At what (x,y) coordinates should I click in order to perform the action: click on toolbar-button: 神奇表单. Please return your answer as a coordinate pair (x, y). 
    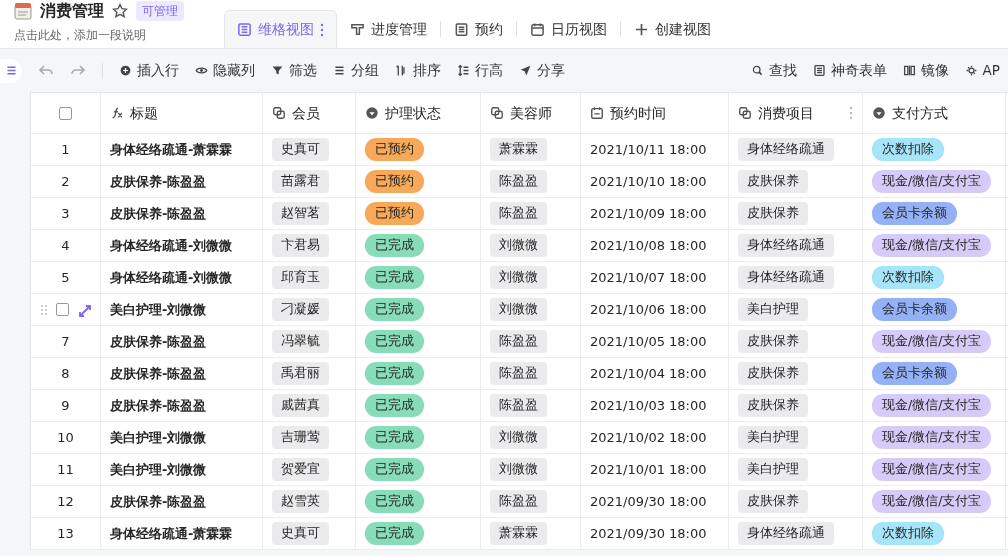
    Looking at the image, I should click on (849, 70).